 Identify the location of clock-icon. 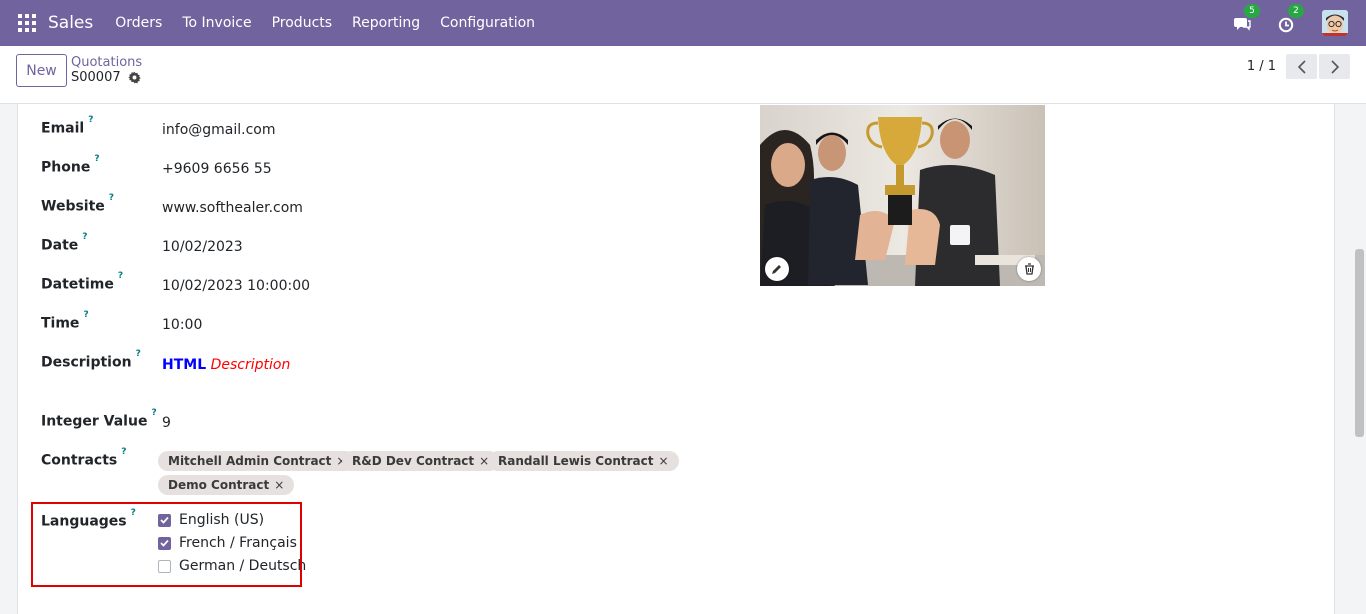
(1286, 25).